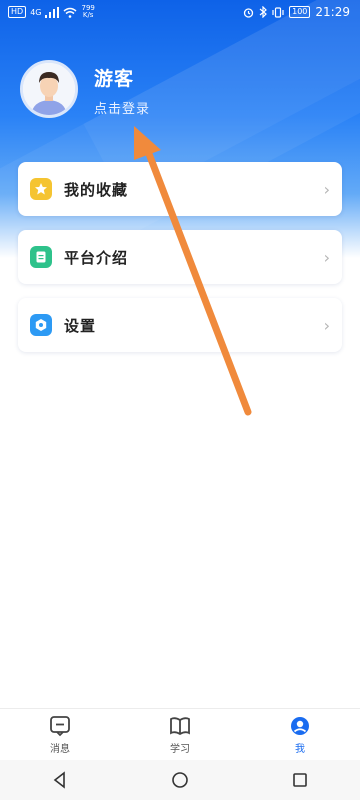  Describe the element at coordinates (180, 325) in the screenshot. I see `menu-item-settings: 设置 ›` at that location.